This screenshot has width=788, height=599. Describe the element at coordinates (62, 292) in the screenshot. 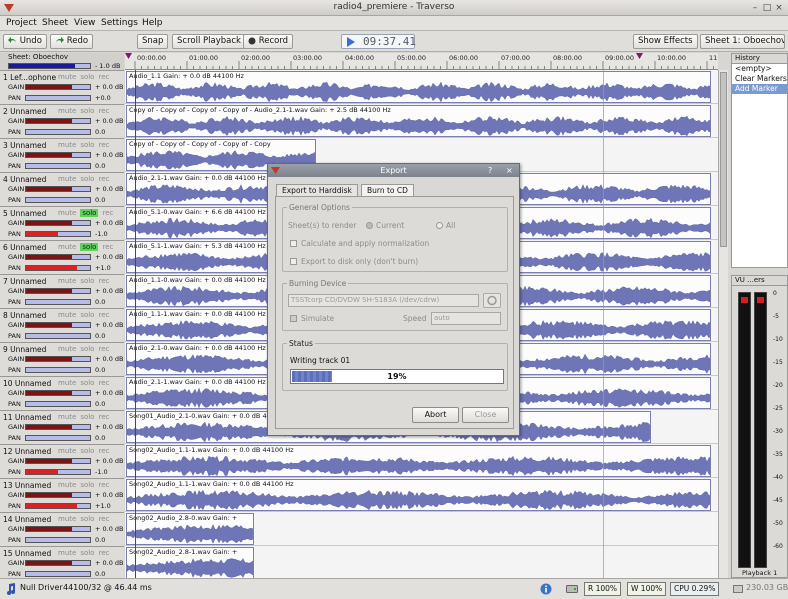

I see `track-header: 7 Unnamed mute solo rec GAIN + 0.0 dB PAN 0.0` at that location.